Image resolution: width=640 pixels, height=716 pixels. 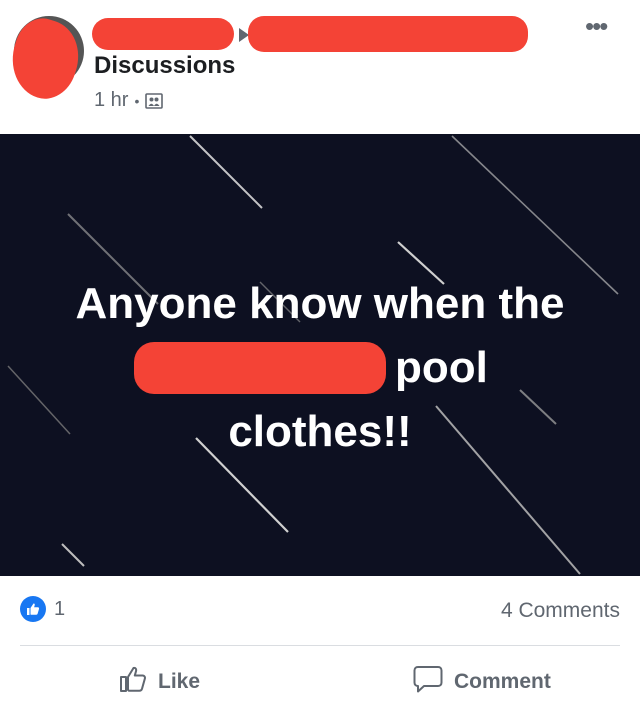 What do you see at coordinates (133, 682) in the screenshot?
I see `thumbs-up-icon` at bounding box center [133, 682].